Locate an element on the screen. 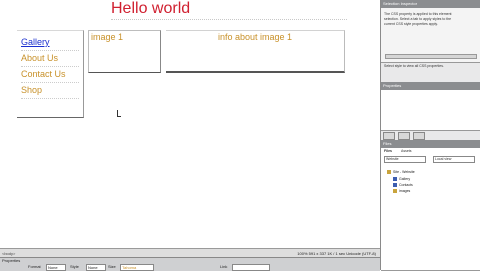  tab-assets: Assets is located at coordinates (406, 151).